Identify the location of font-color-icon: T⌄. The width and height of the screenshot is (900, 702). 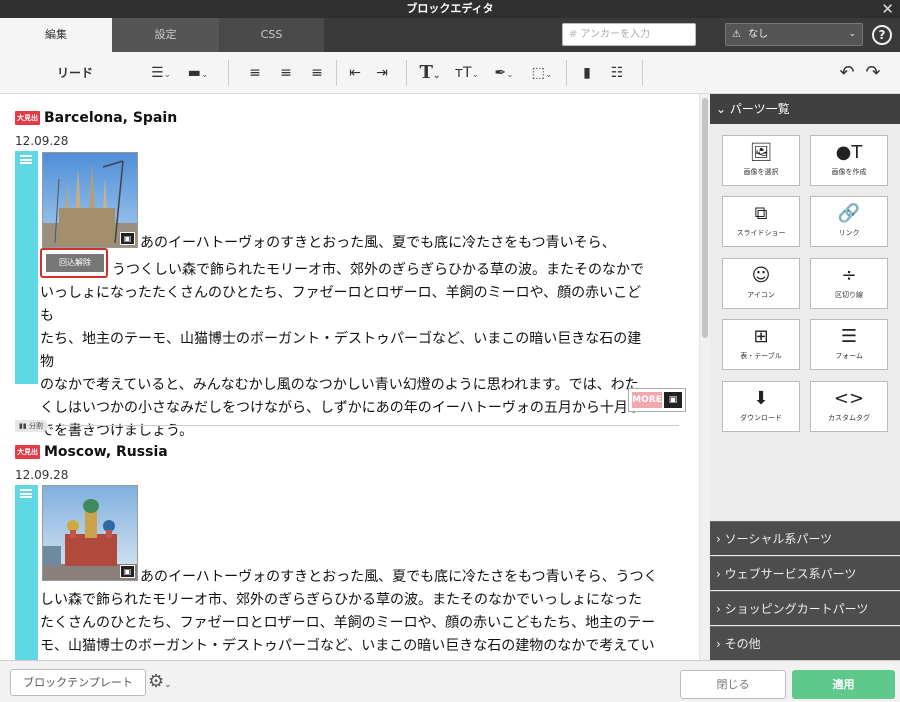
(430, 73).